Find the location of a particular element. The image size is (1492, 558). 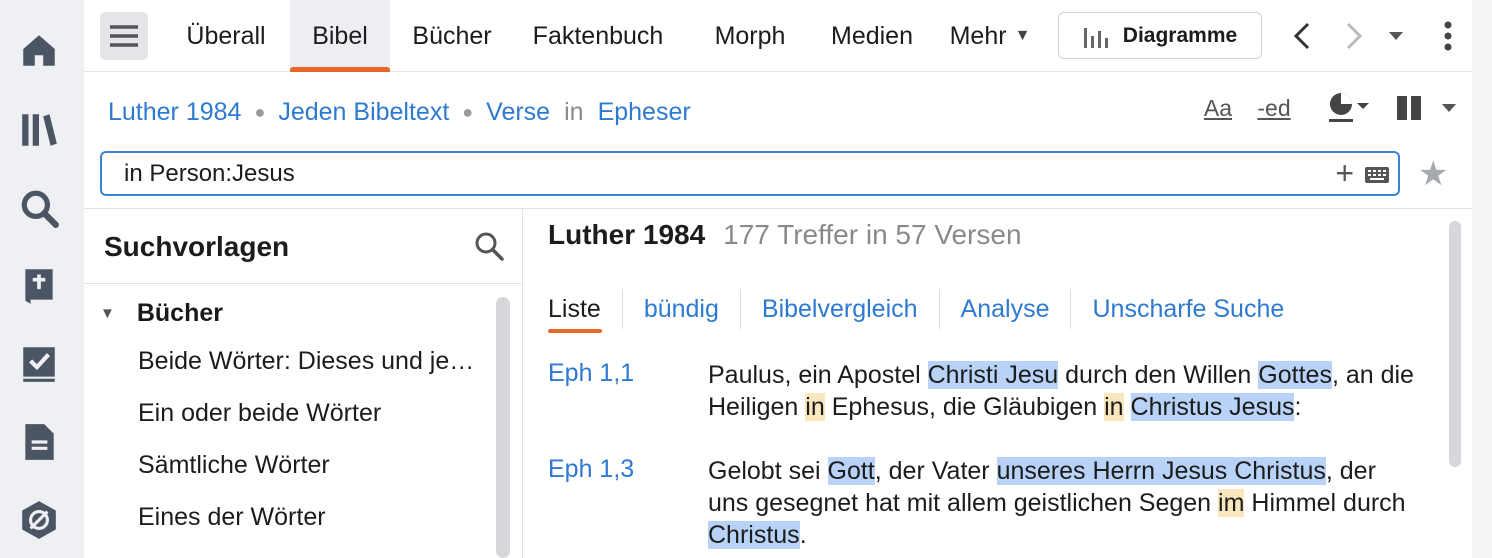

tab-label: Morph is located at coordinates (750, 35).